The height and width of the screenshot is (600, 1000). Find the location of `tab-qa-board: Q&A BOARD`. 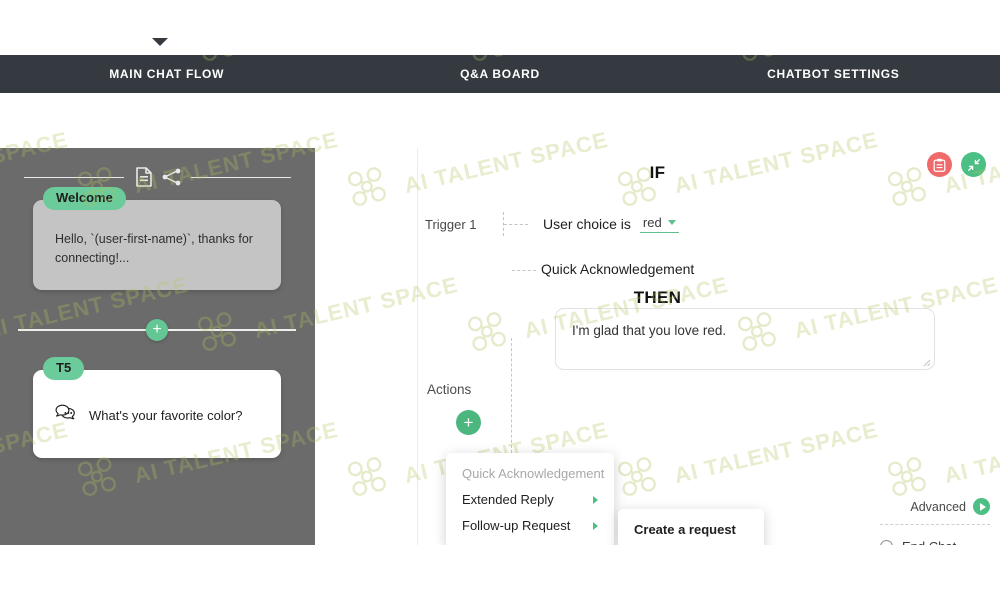

tab-qa-board: Q&A BOARD is located at coordinates (499, 74).